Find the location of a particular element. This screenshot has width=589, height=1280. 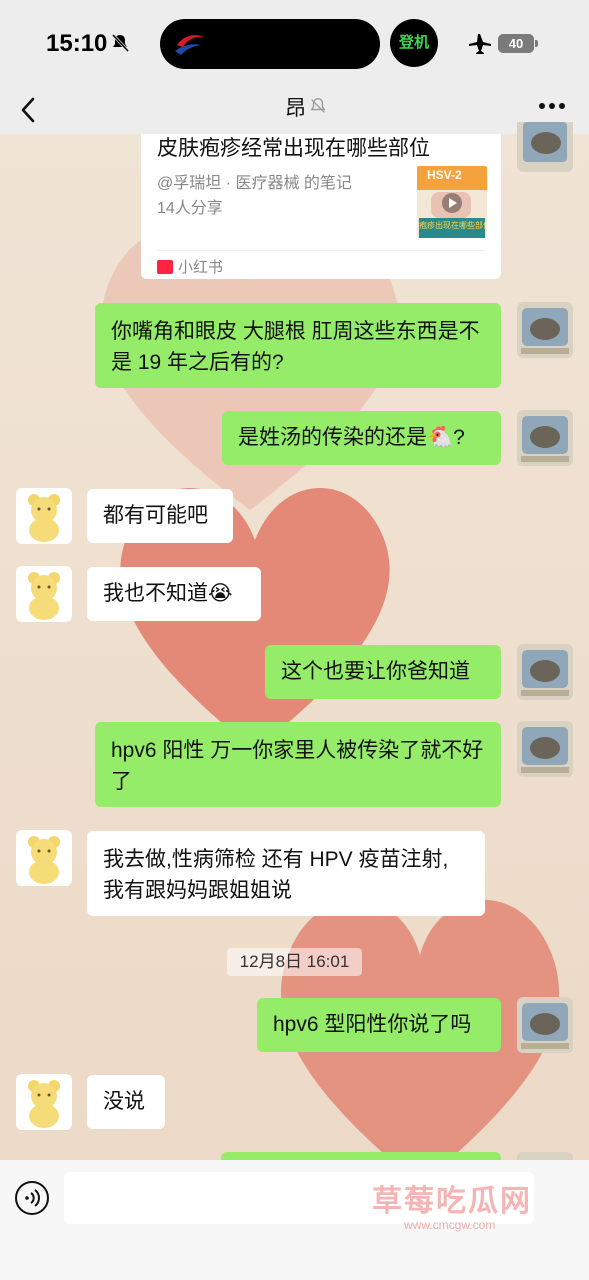

dynamic-island is located at coordinates (270, 44).